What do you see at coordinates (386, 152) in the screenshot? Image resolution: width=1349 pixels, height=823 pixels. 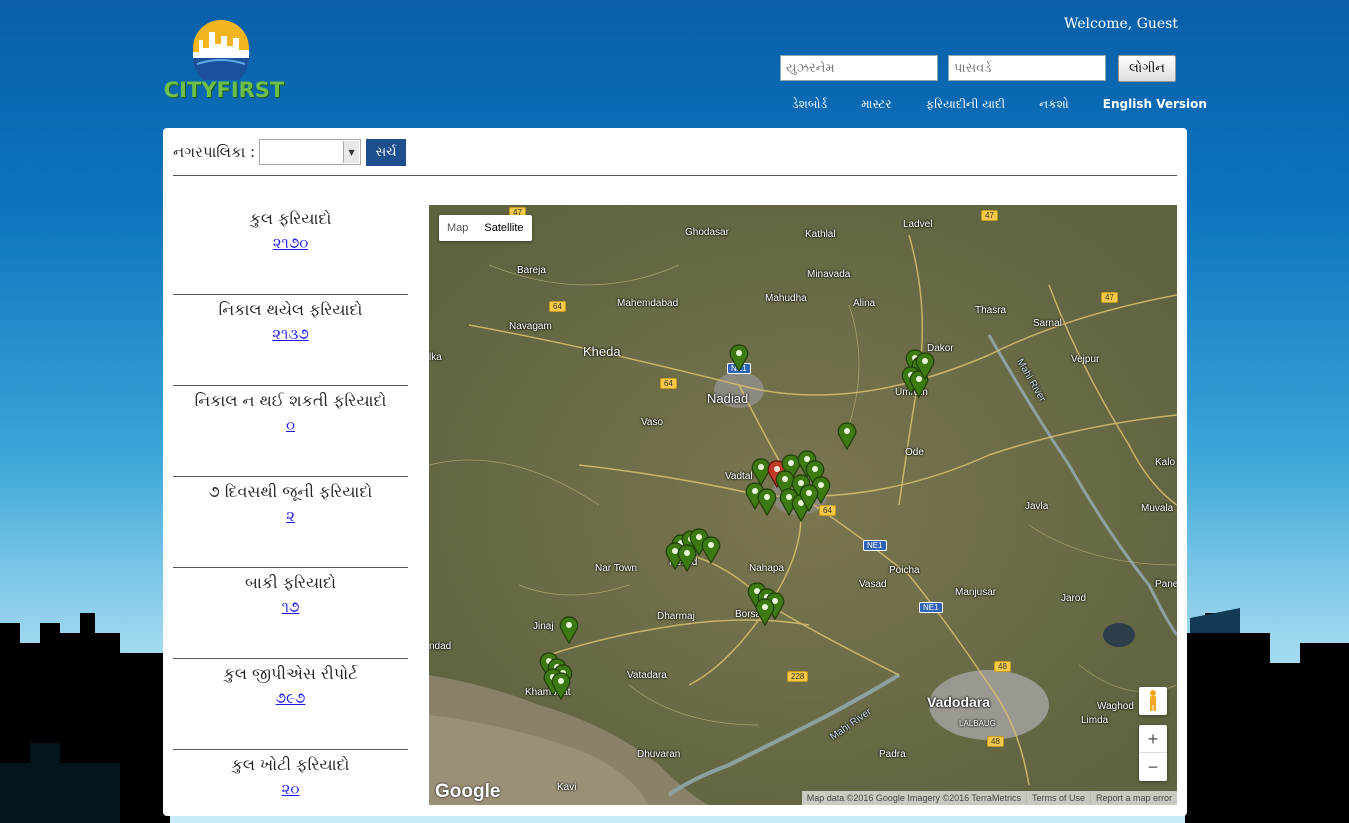 I see `search-button: સર્ચ` at bounding box center [386, 152].